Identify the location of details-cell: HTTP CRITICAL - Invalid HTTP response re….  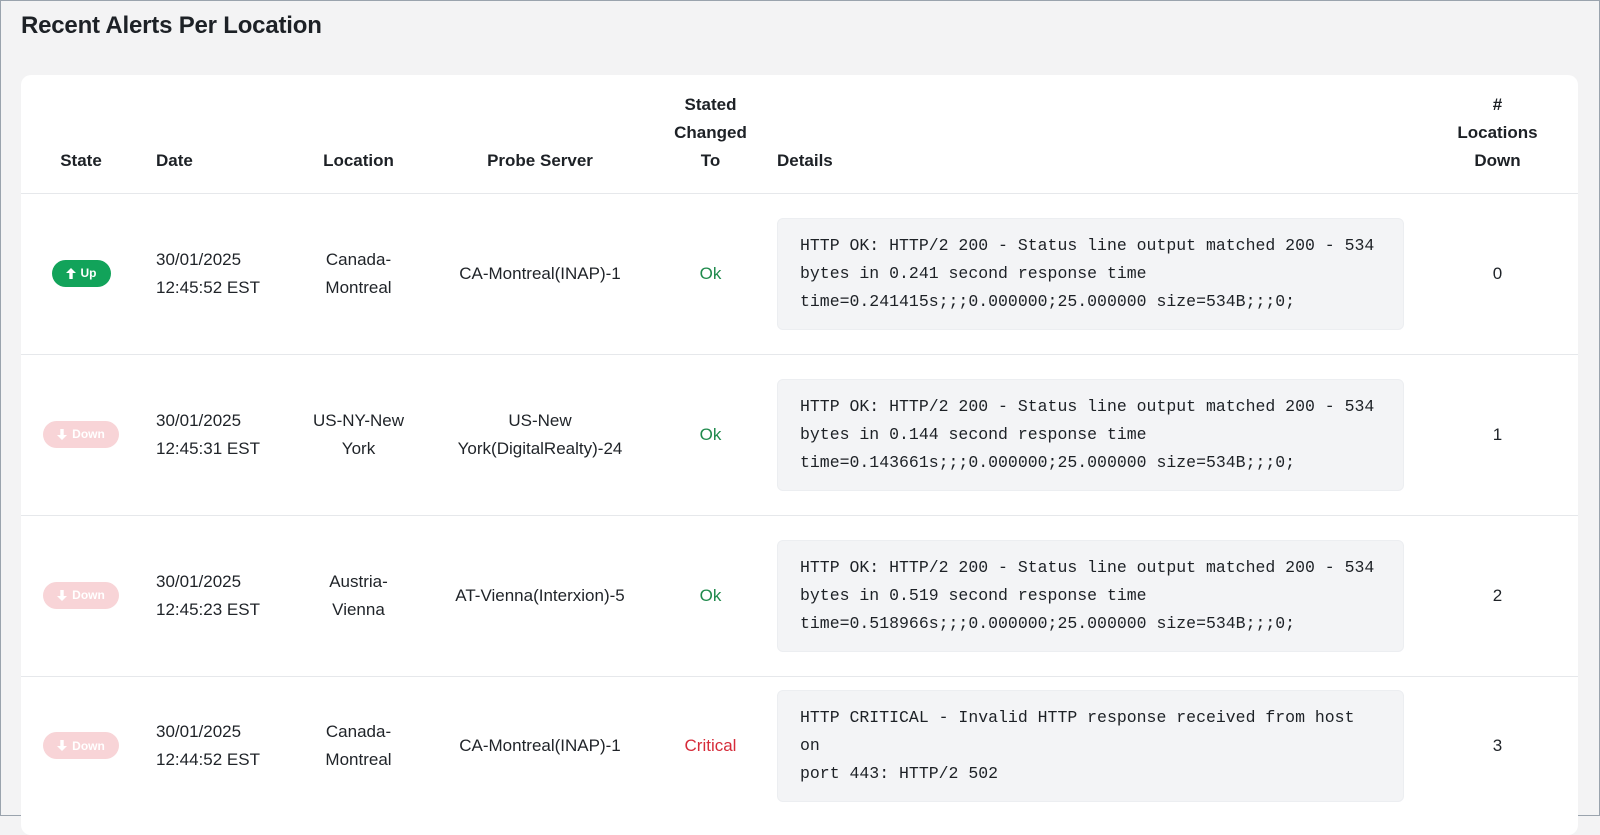
(1089, 746).